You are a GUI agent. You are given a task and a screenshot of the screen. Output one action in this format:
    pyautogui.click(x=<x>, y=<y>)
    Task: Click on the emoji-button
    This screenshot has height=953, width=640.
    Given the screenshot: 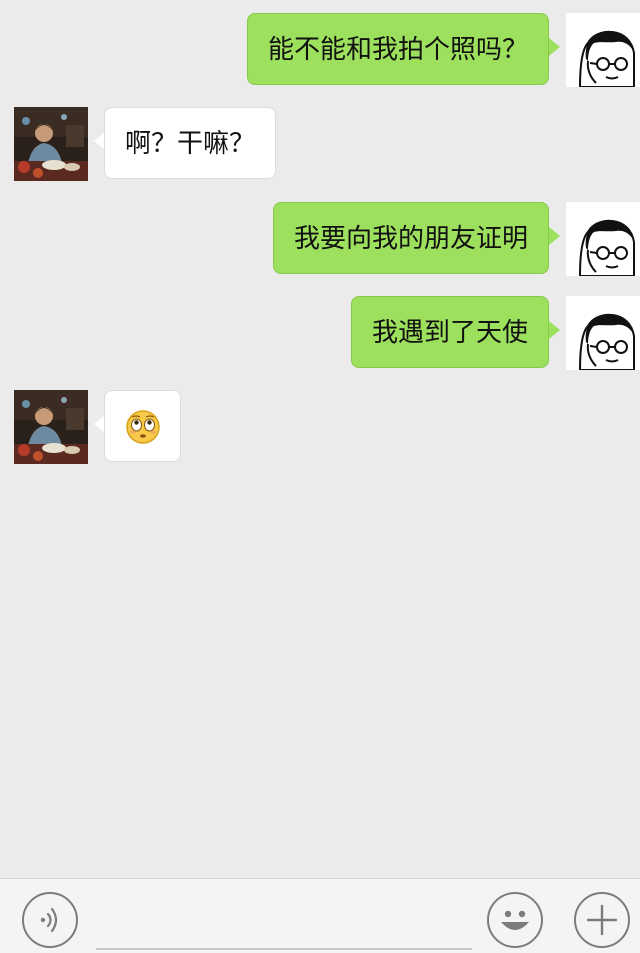 What is the action you would take?
    pyautogui.click(x=515, y=920)
    